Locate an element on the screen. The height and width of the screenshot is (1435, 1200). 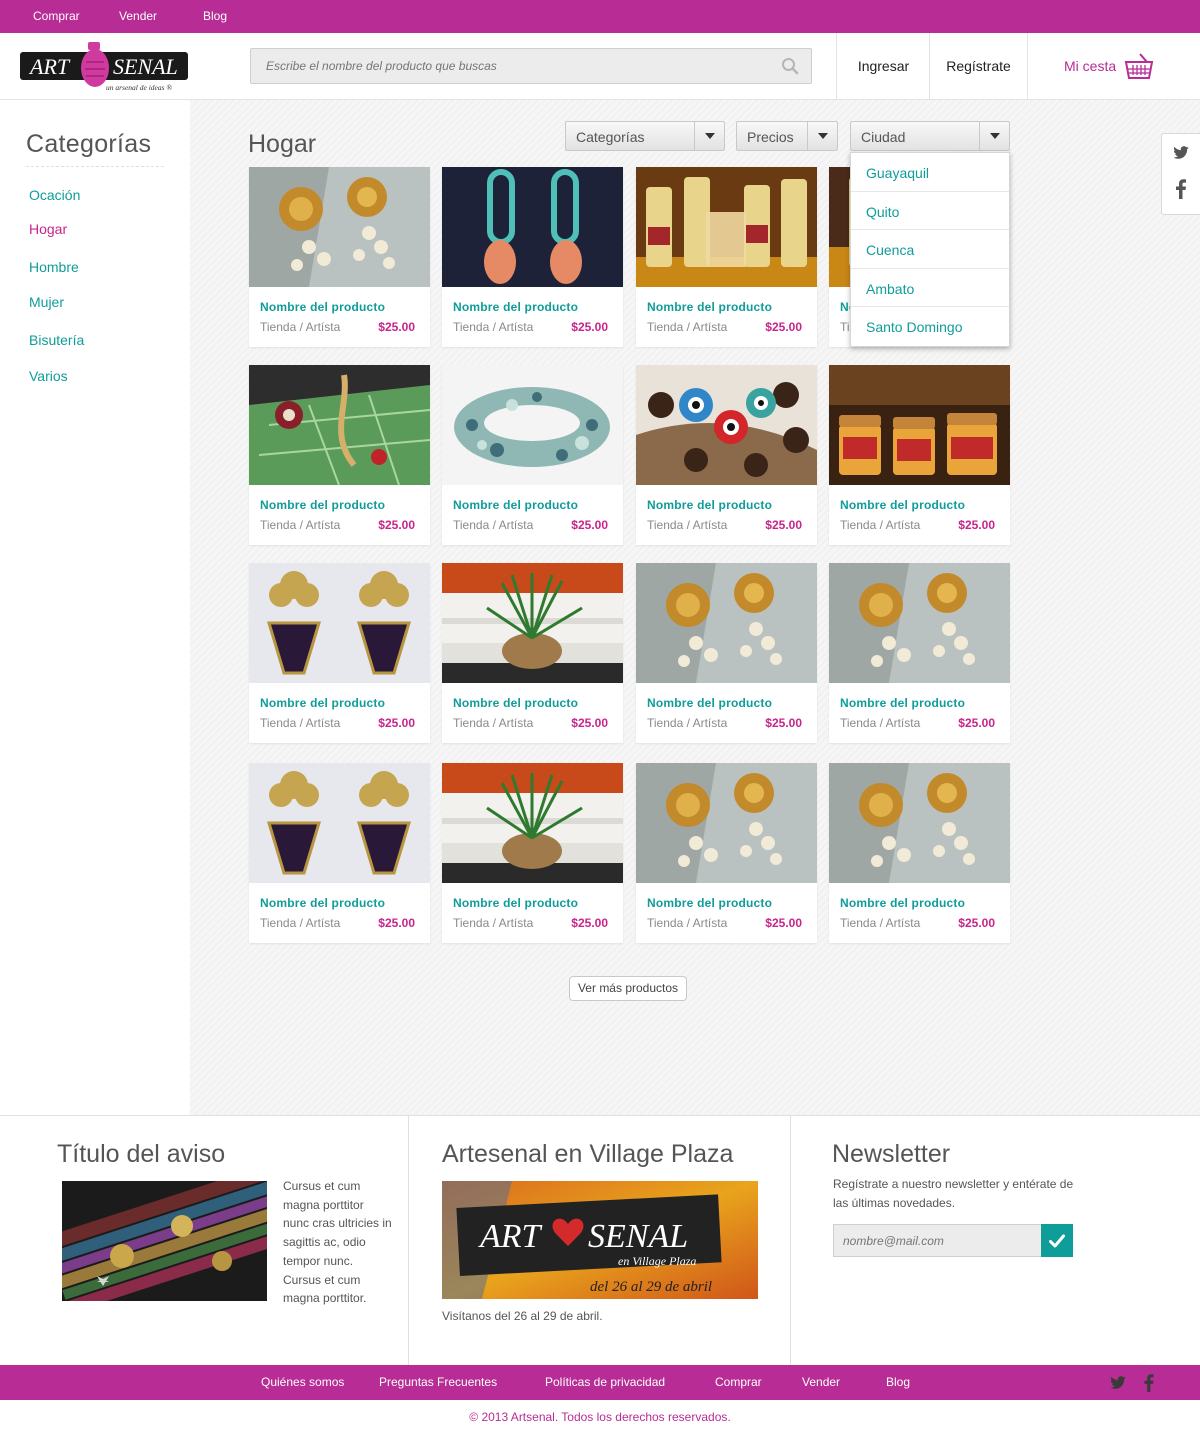
top-nav-comprar: Comprar is located at coordinates (56, 16).